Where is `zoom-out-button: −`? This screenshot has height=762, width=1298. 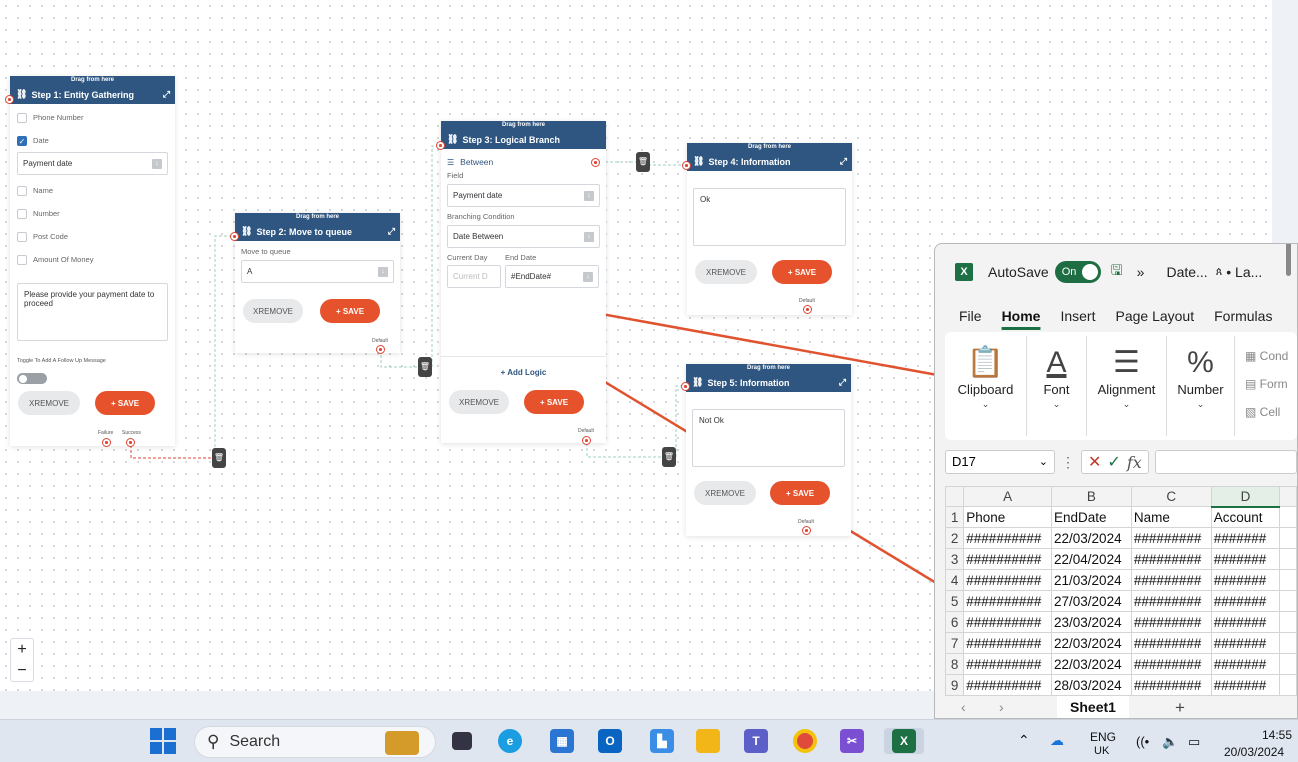 zoom-out-button: − is located at coordinates (21, 670).